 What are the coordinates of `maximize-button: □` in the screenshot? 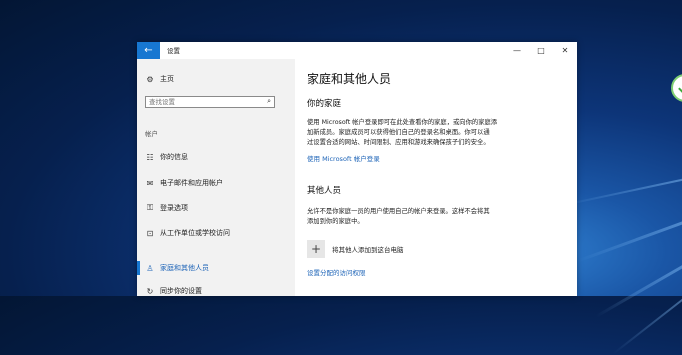 It's located at (541, 50).